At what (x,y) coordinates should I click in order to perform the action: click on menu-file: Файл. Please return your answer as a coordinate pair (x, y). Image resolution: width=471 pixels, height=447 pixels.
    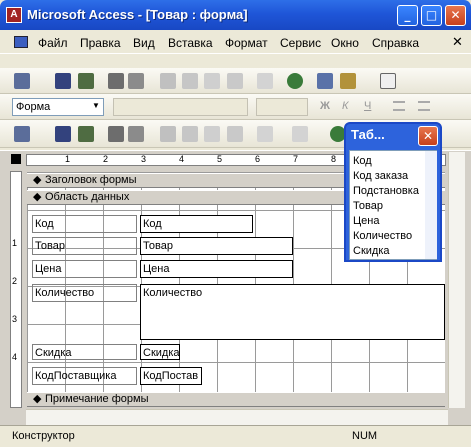
    Looking at the image, I should click on (53, 43).